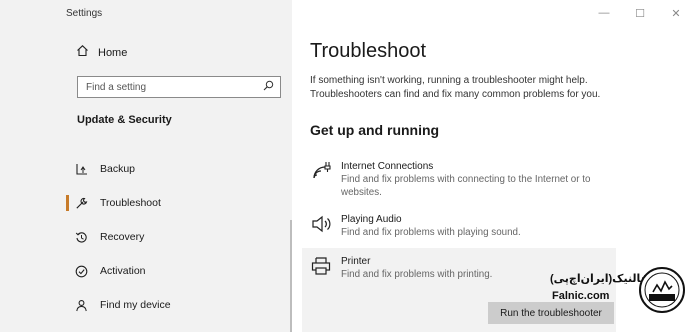 This screenshot has height=332, width=694. I want to click on watermark: فالنیک(ایران‌اچ‌پی) Falnic.com, so click(615, 291).